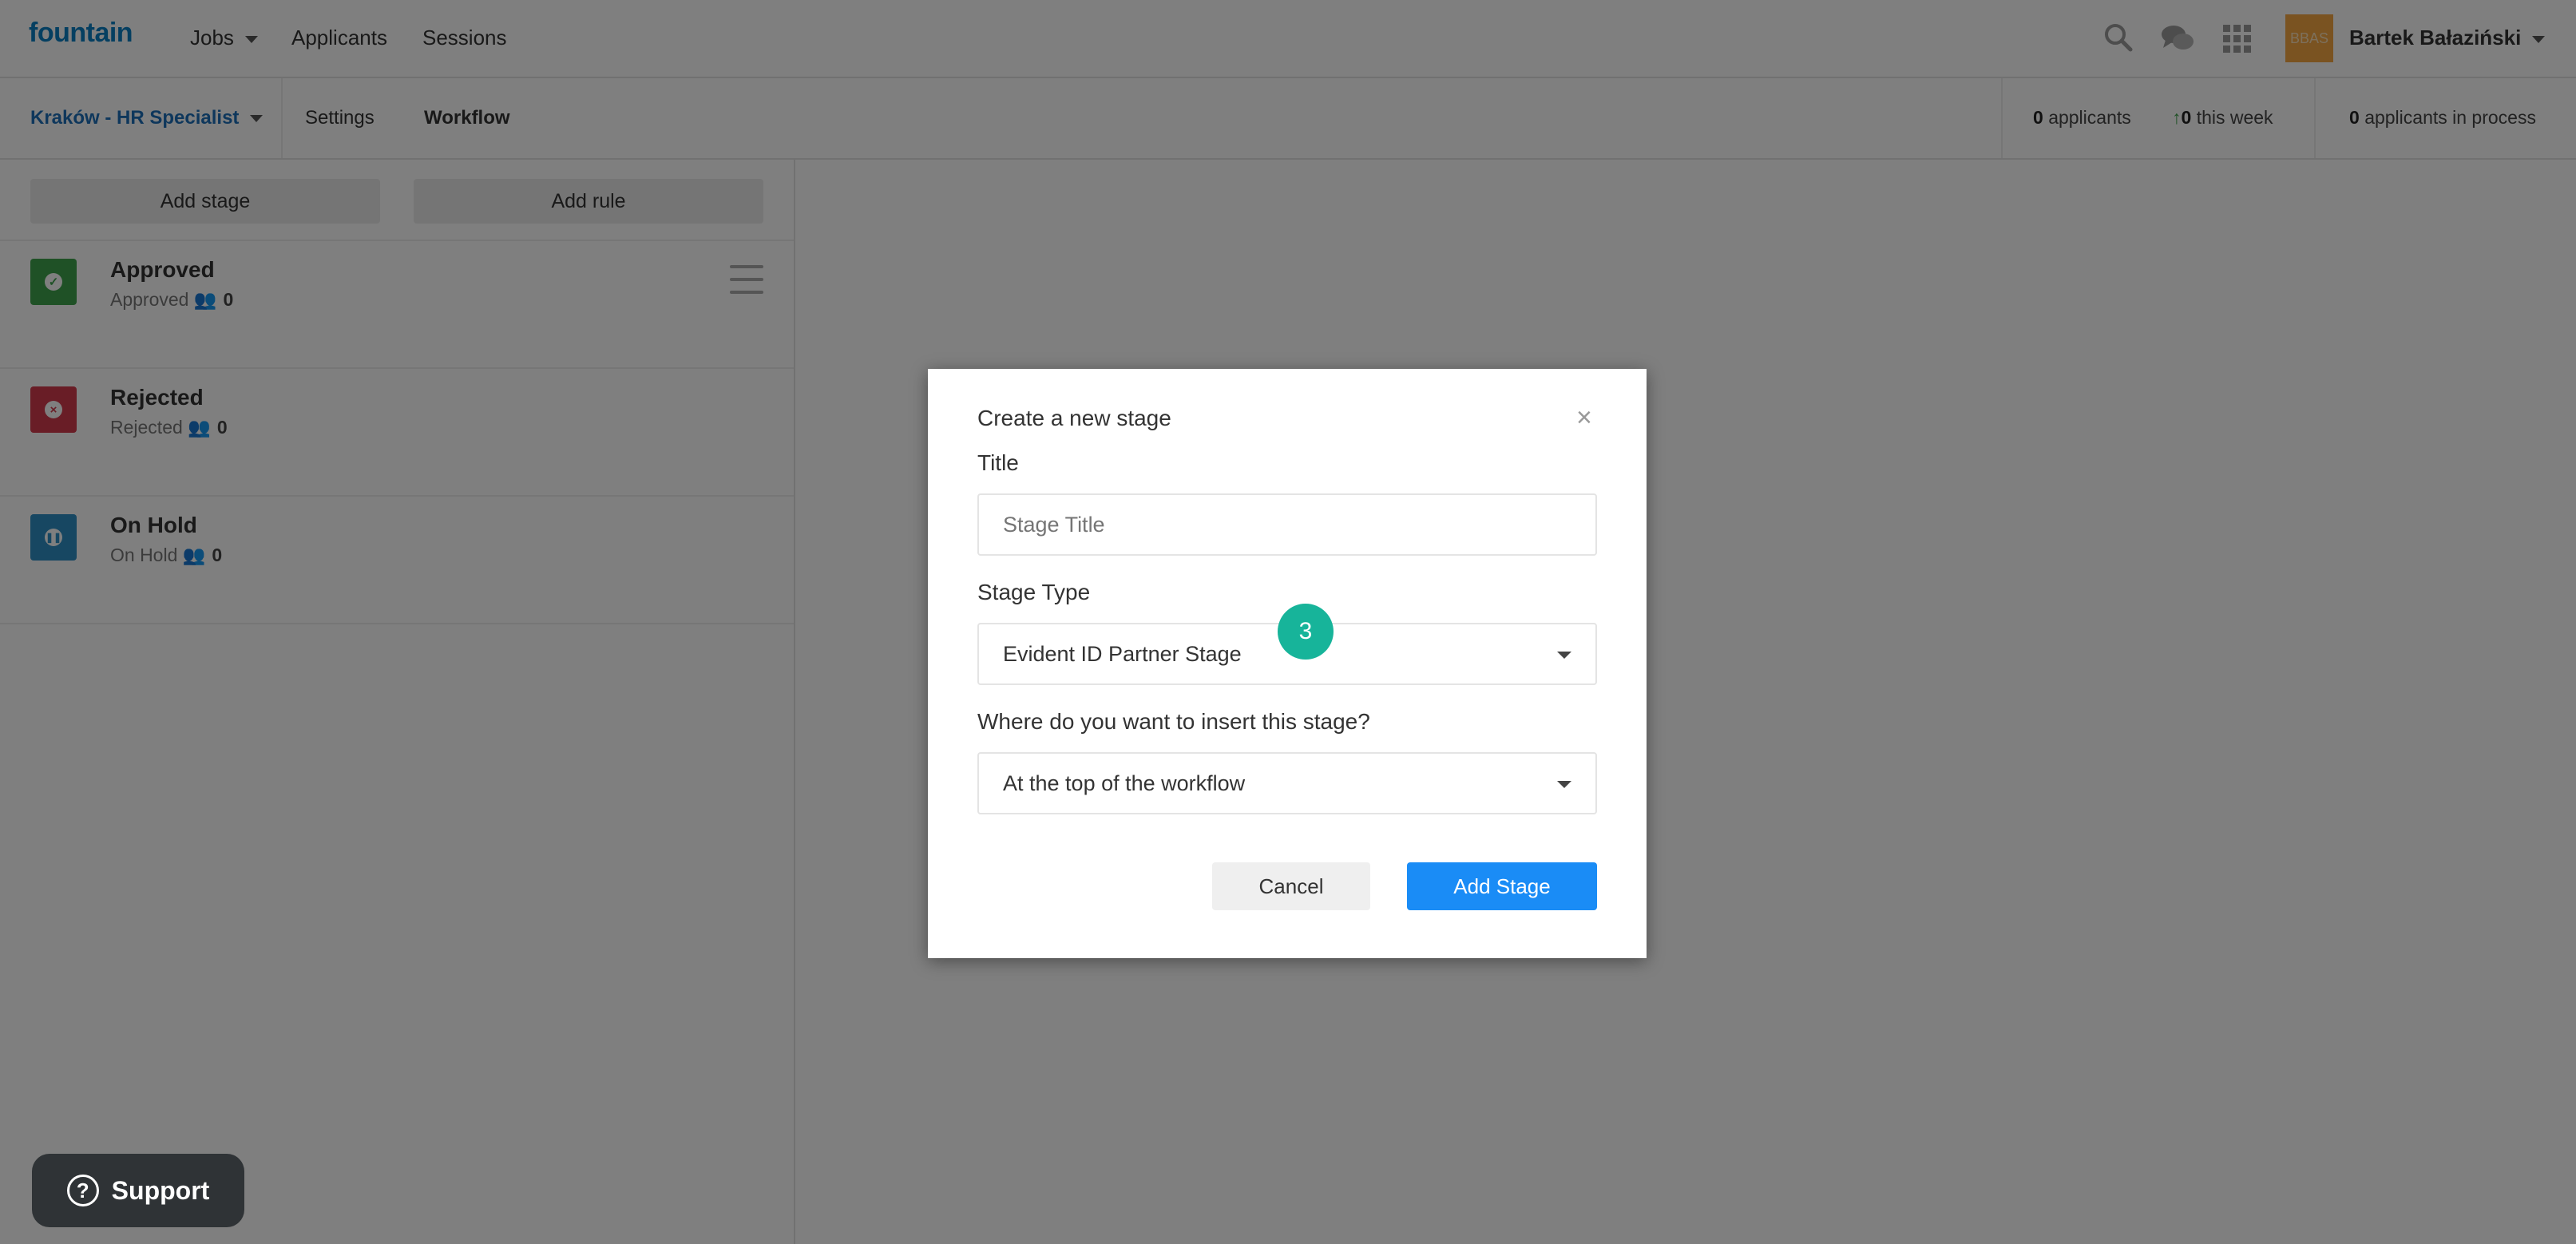 This screenshot has width=2576, height=1244. What do you see at coordinates (1173, 722) in the screenshot?
I see `insert-position-label: Where do you want to insert this stage?` at bounding box center [1173, 722].